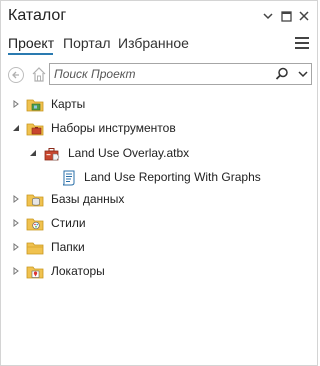 The image size is (320, 366). I want to click on tree-item-land-use-overlay-toolbox: Land Use Overlay.atbx, so click(151, 154).